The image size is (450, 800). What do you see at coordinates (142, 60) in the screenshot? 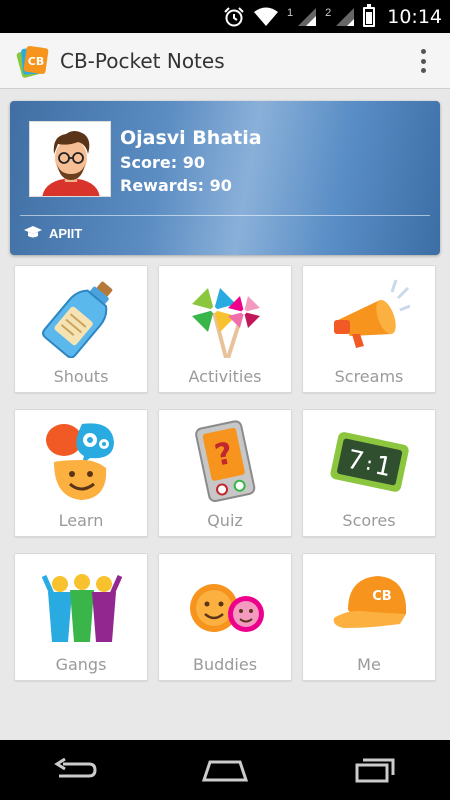
I see `app-title: CB-Pocket Notes` at bounding box center [142, 60].